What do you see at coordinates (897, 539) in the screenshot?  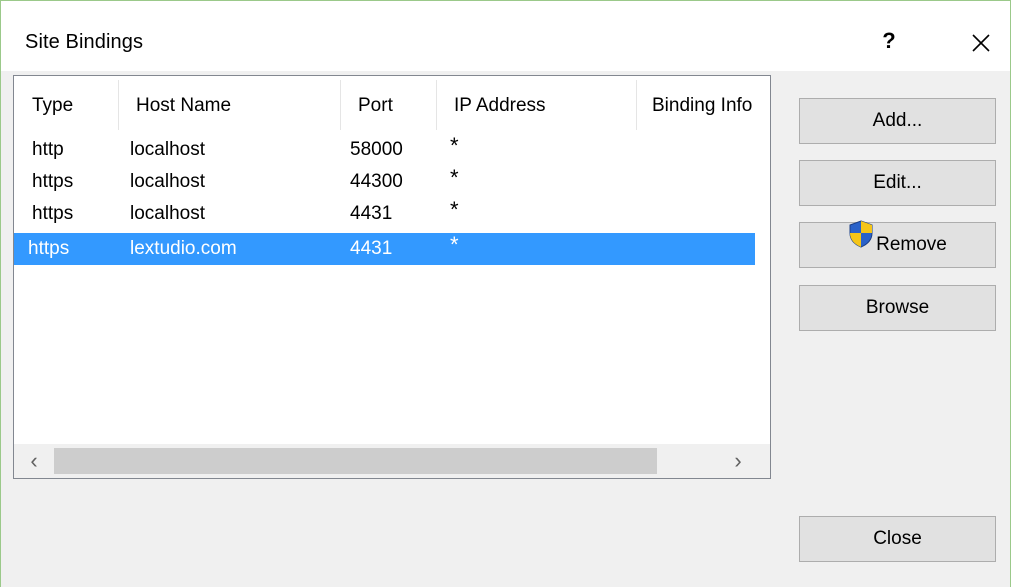 I see `close-button: Close` at bounding box center [897, 539].